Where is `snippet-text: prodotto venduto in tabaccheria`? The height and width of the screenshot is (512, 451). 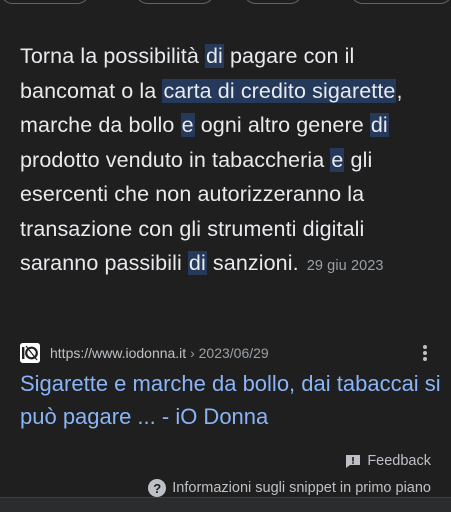 snippet-text: prodotto venduto in tabaccheria is located at coordinates (175, 159).